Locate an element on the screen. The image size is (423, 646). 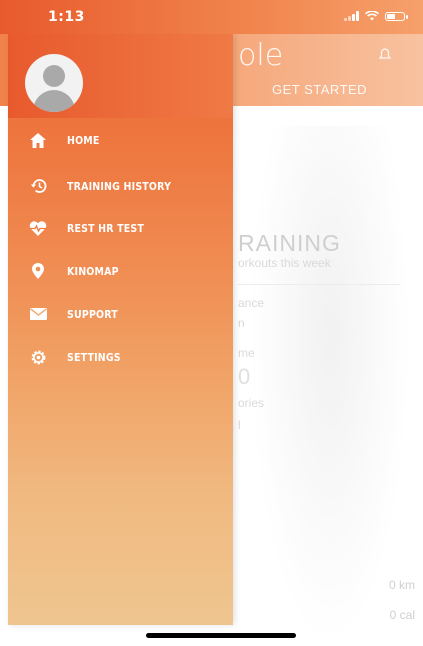
menu-label-settings: SETTINGS is located at coordinates (94, 357).